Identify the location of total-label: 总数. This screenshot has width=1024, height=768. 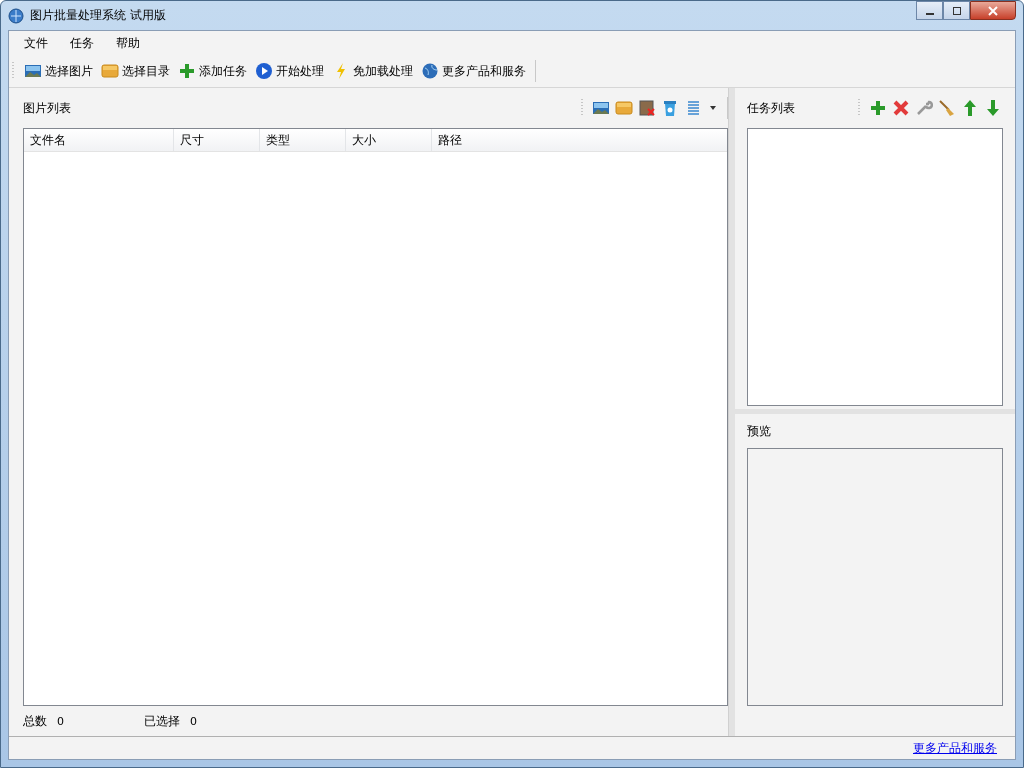
(35, 721).